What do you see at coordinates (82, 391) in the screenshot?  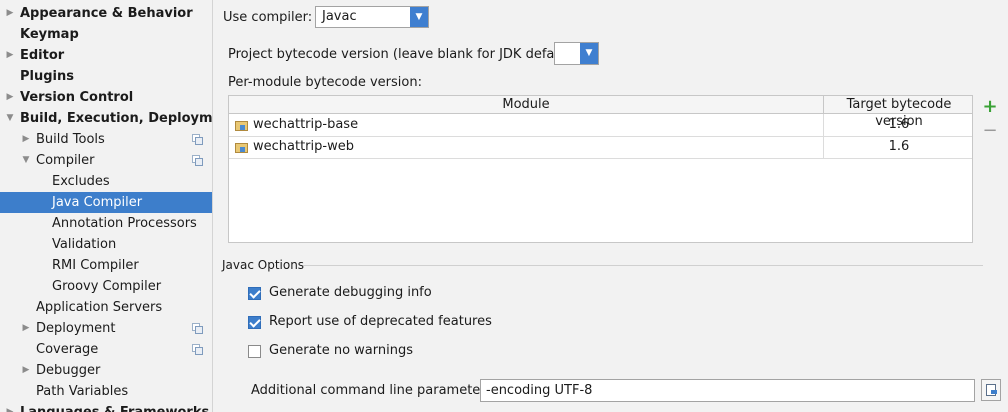 I see `sidebar-item-label: Path Variables` at bounding box center [82, 391].